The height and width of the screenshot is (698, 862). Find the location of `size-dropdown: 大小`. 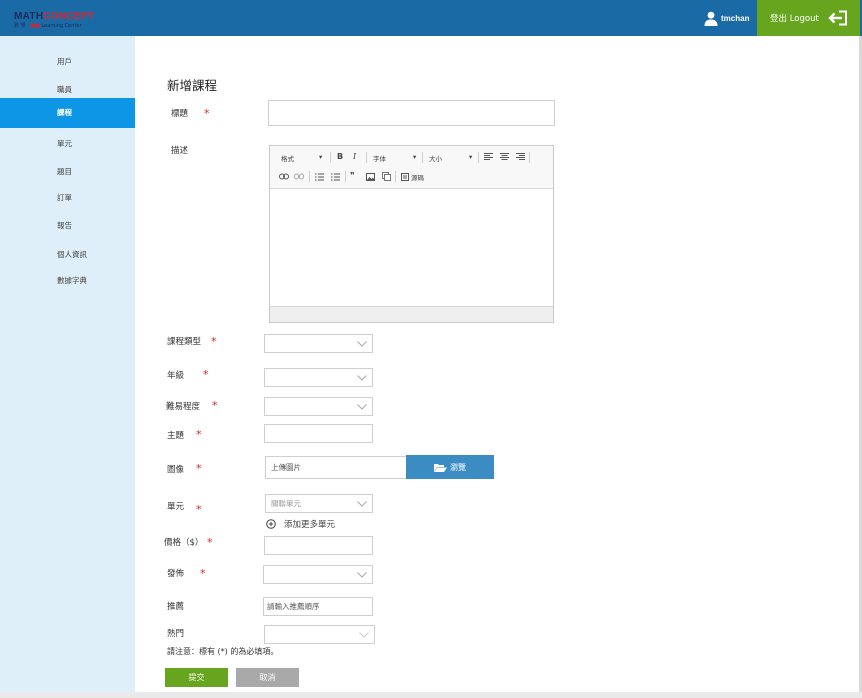

size-dropdown: 大小 is located at coordinates (435, 158).